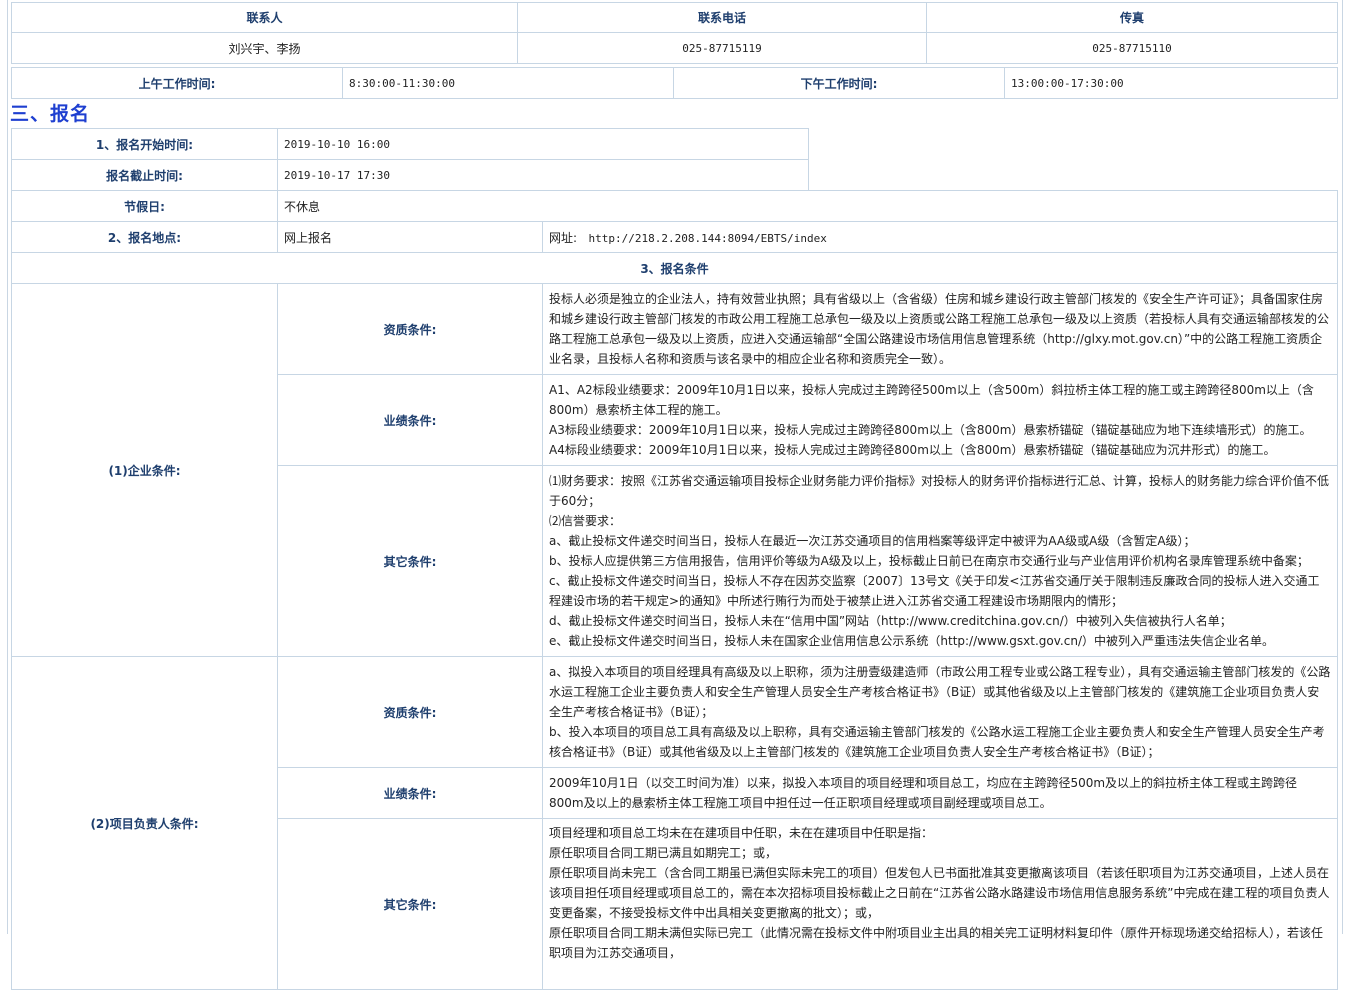 The height and width of the screenshot is (990, 1349). What do you see at coordinates (410, 712) in the screenshot?
I see `project-lead-qual-label: 资质条件:` at bounding box center [410, 712].